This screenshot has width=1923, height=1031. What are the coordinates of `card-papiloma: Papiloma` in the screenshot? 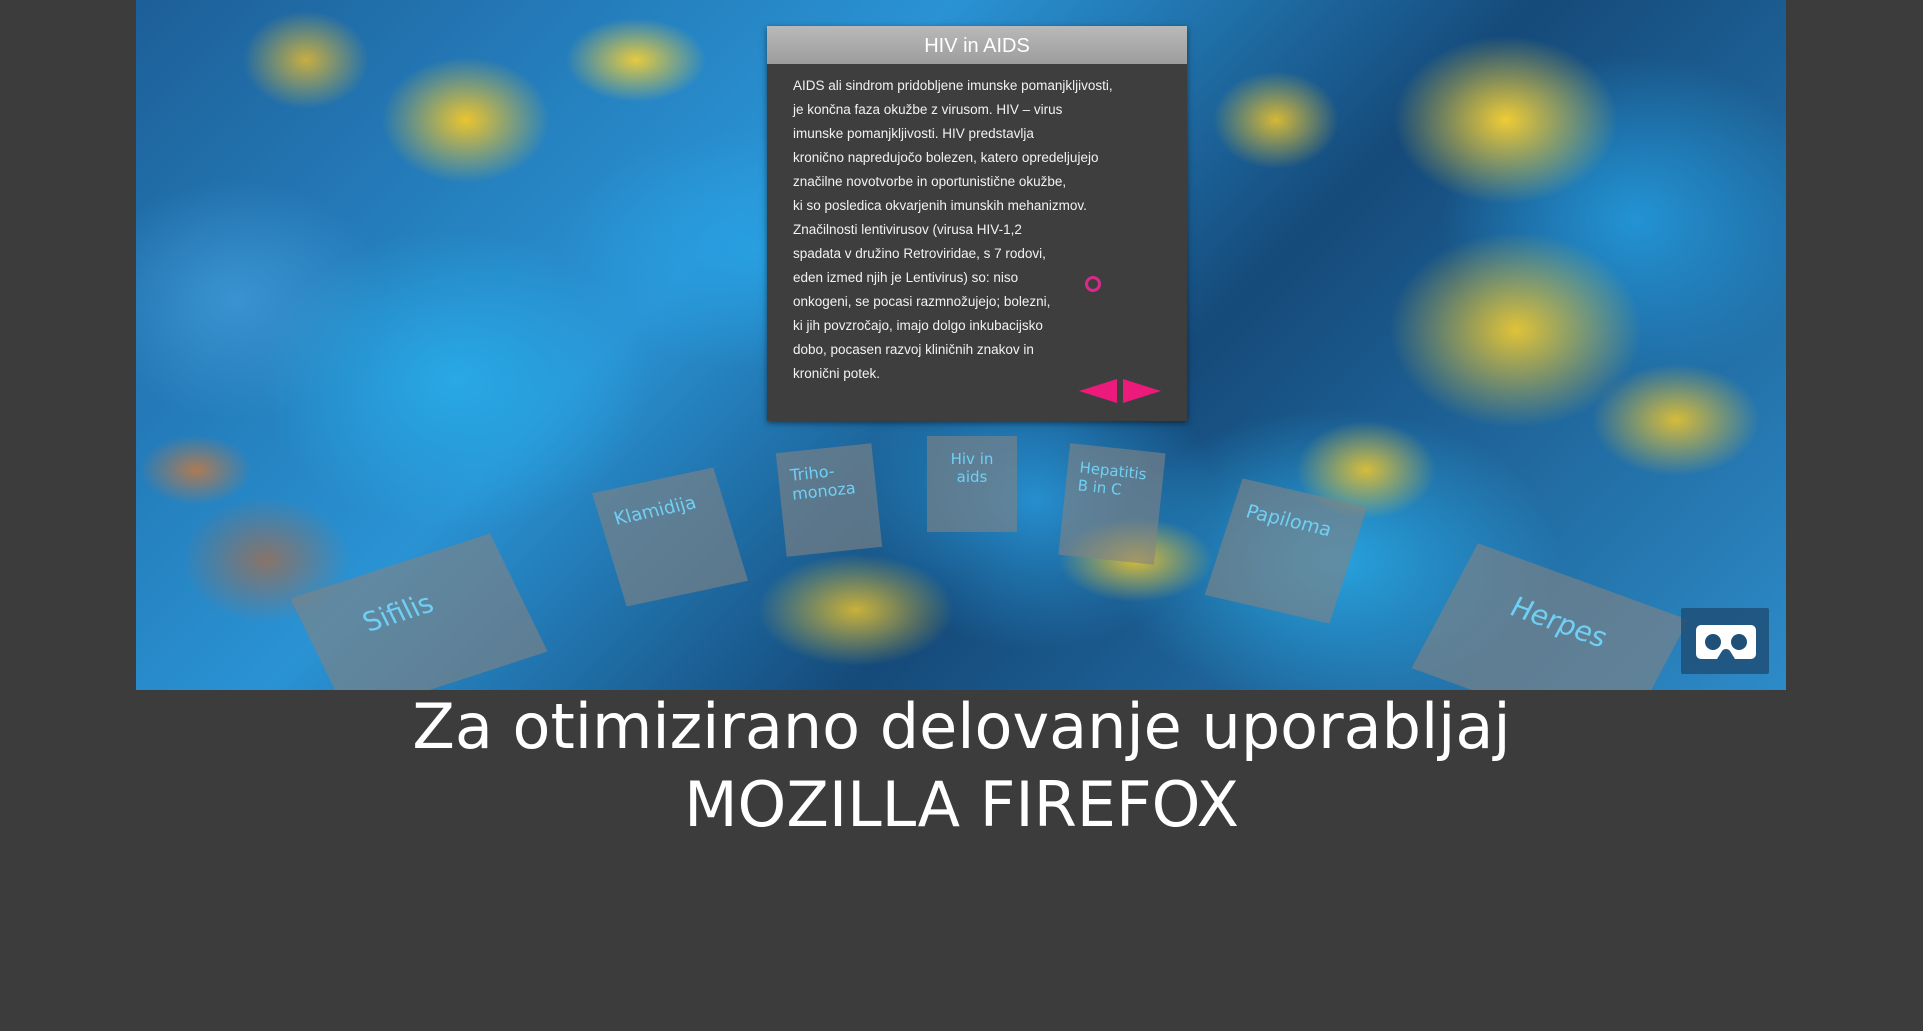 It's located at (1286, 551).